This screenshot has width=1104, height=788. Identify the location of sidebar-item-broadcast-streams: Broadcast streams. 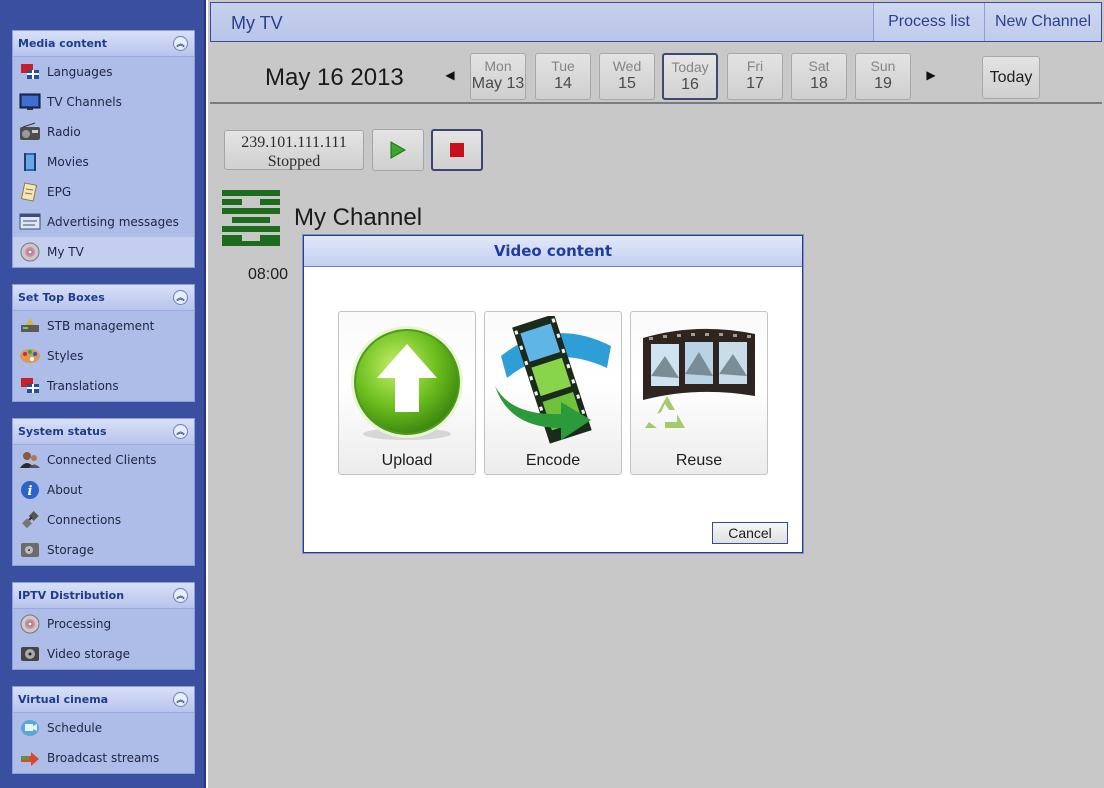
(103, 758).